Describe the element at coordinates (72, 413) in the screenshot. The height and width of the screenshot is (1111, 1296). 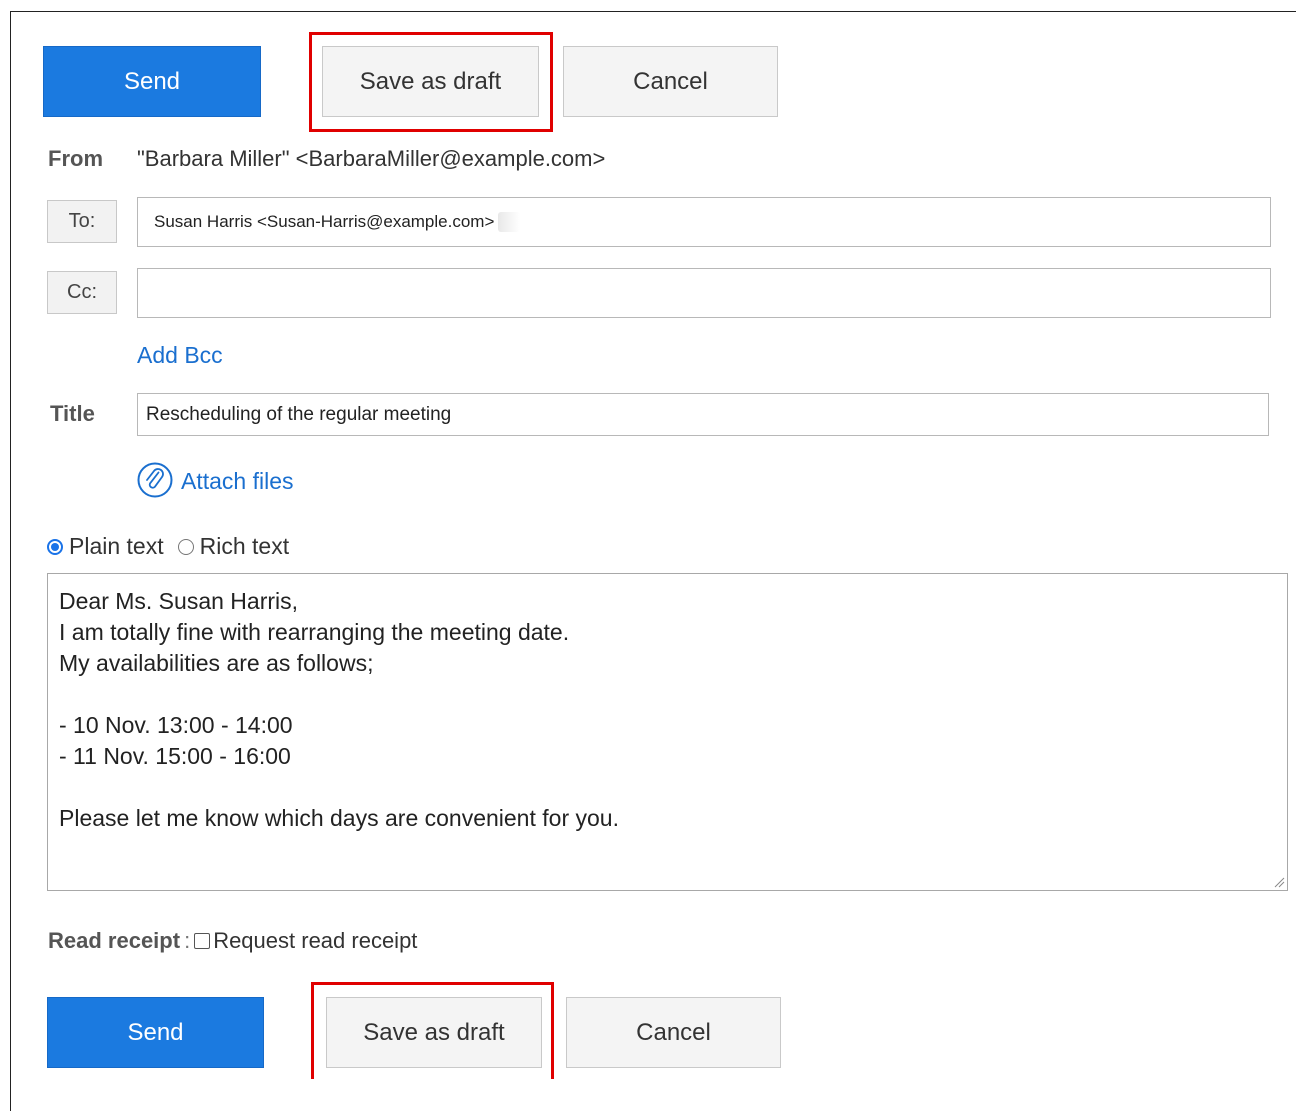
I see `title-label: Title` at that location.